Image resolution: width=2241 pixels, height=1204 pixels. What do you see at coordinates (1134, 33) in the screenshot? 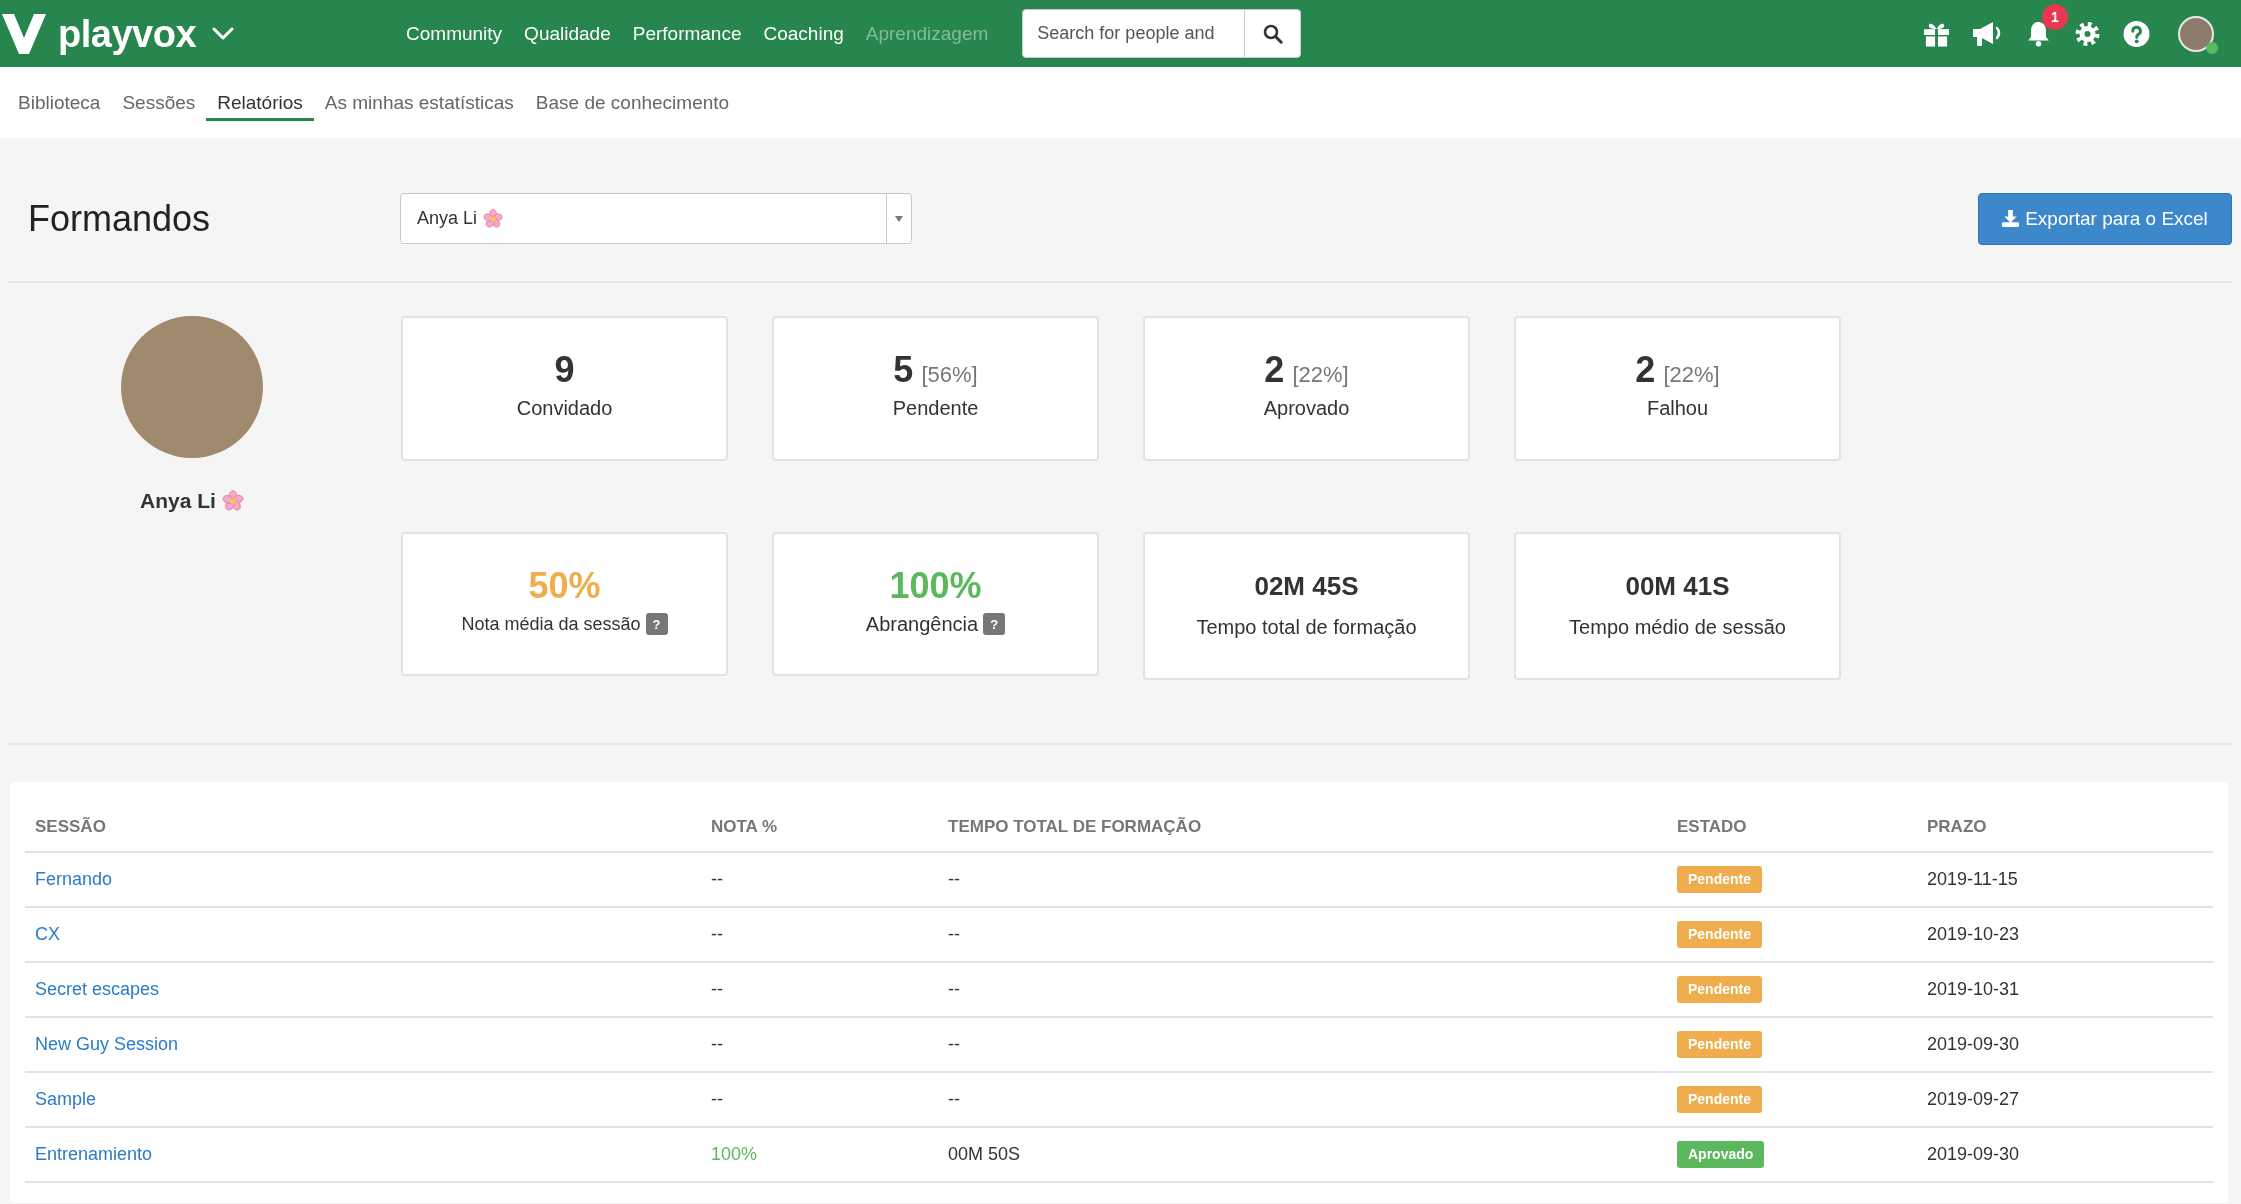
I see `search-field: Search for people and` at bounding box center [1134, 33].